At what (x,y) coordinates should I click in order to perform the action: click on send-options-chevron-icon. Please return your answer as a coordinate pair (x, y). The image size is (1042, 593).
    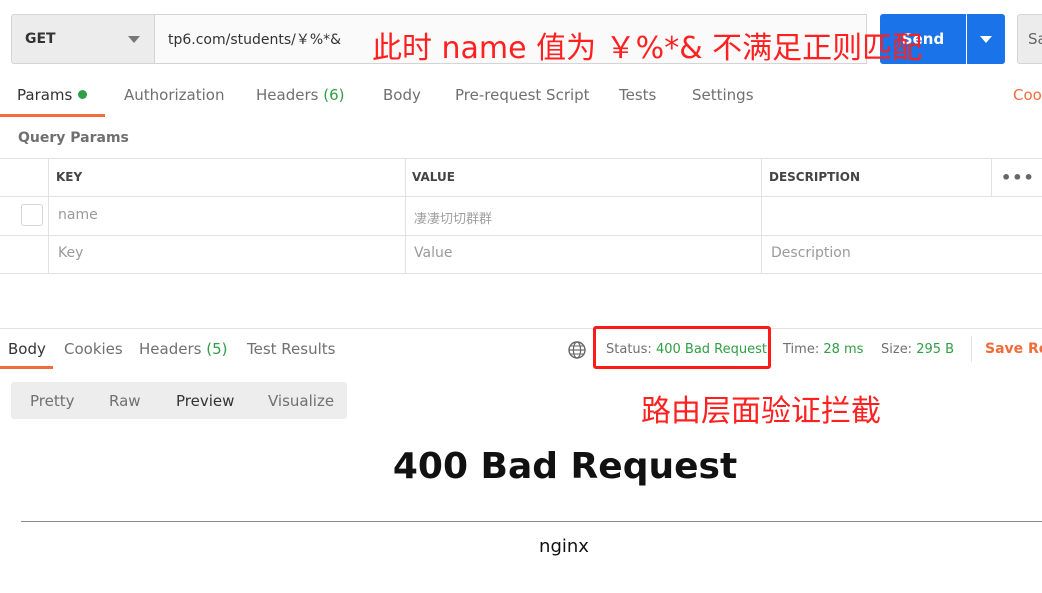
    Looking at the image, I should click on (986, 39).